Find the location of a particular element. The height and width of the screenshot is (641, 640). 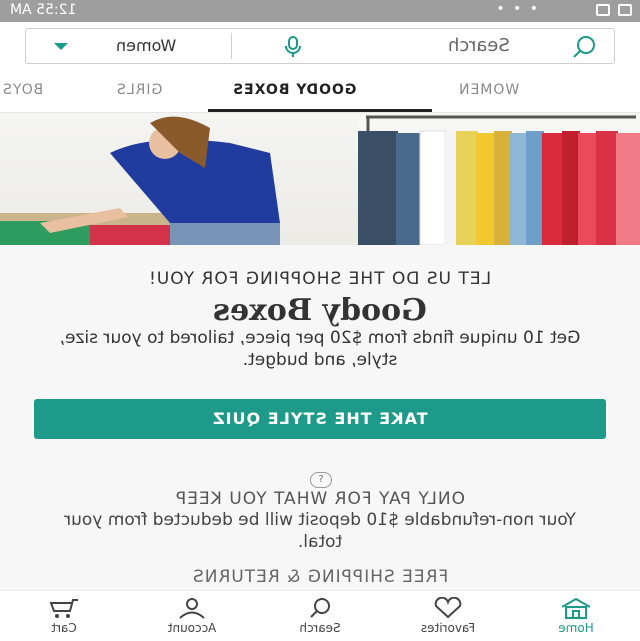

home-icon is located at coordinates (576, 608).